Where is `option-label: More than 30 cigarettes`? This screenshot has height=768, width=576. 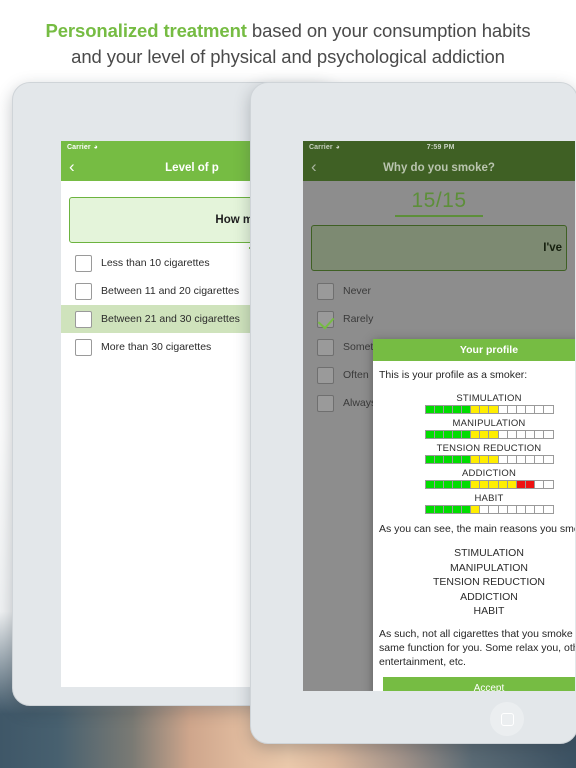
option-label: More than 30 cigarettes is located at coordinates (156, 347).